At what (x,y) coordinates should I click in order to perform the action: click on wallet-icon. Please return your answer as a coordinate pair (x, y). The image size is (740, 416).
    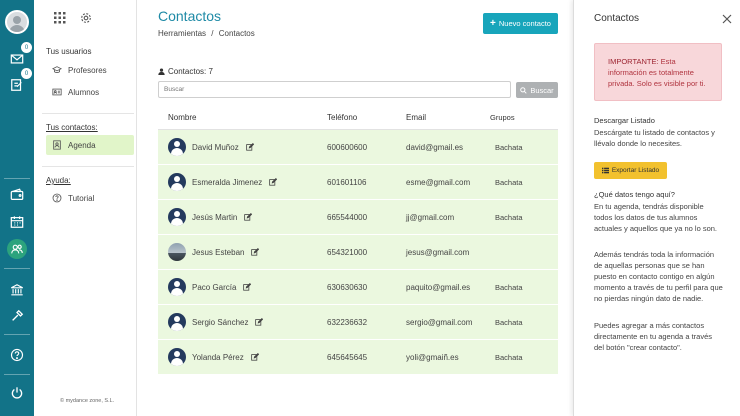
    Looking at the image, I should click on (17, 195).